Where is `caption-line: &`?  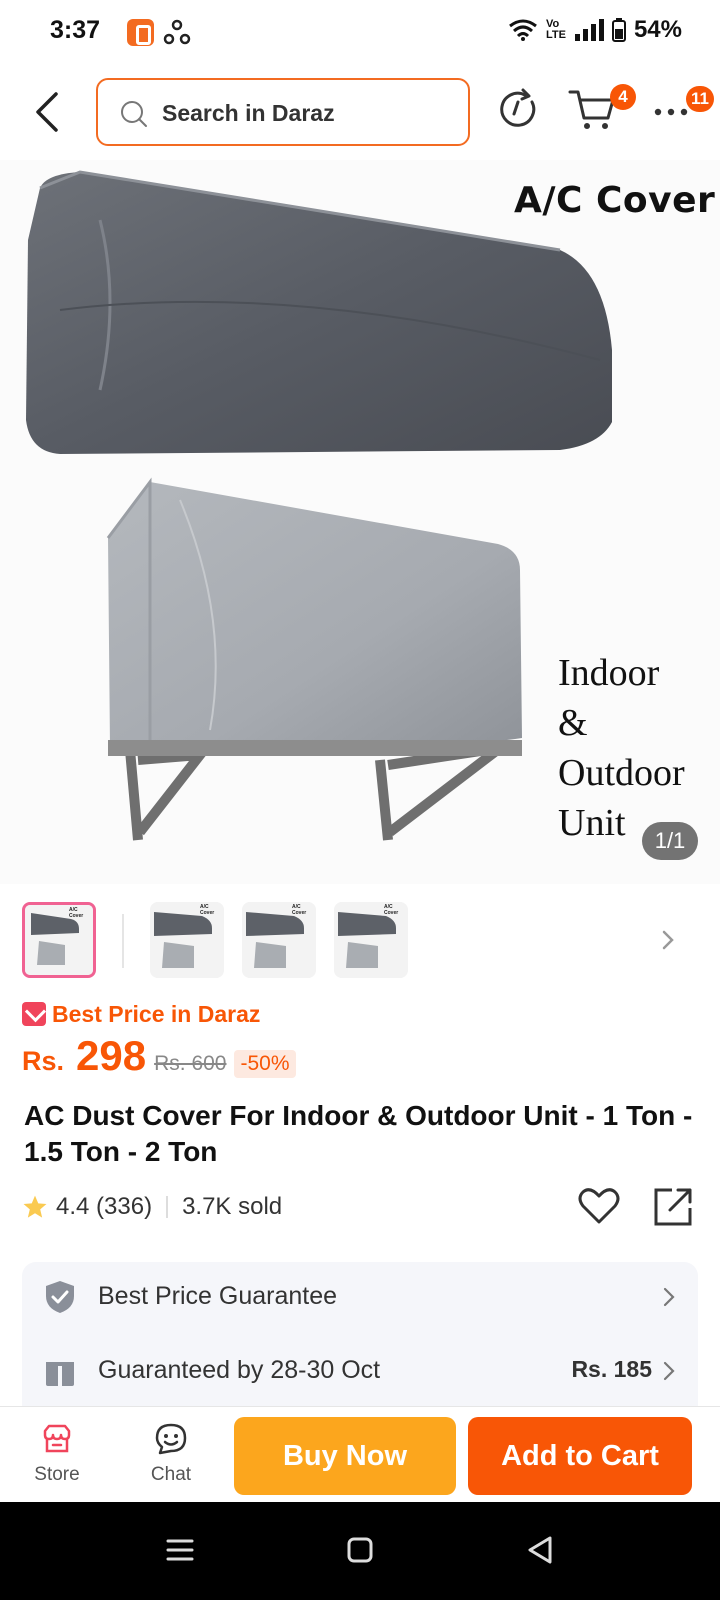
caption-line: & is located at coordinates (573, 723).